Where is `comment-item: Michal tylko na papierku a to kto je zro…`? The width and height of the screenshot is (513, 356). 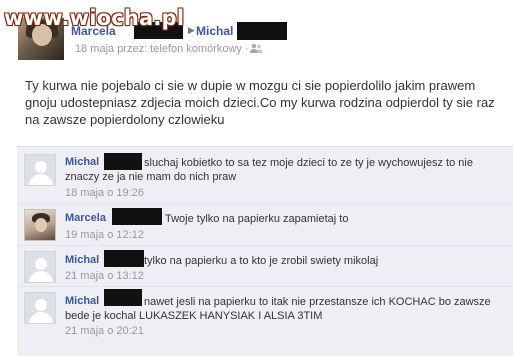
comment-item: Michal tylko na papierku a to kto je zro… is located at coordinates (265, 266).